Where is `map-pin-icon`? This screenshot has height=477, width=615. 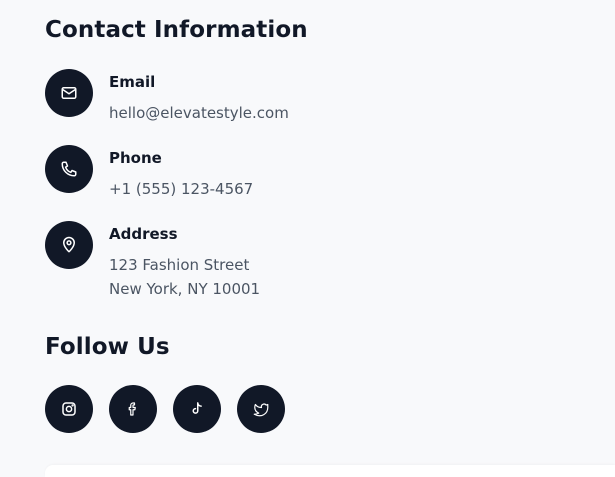 map-pin-icon is located at coordinates (69, 245).